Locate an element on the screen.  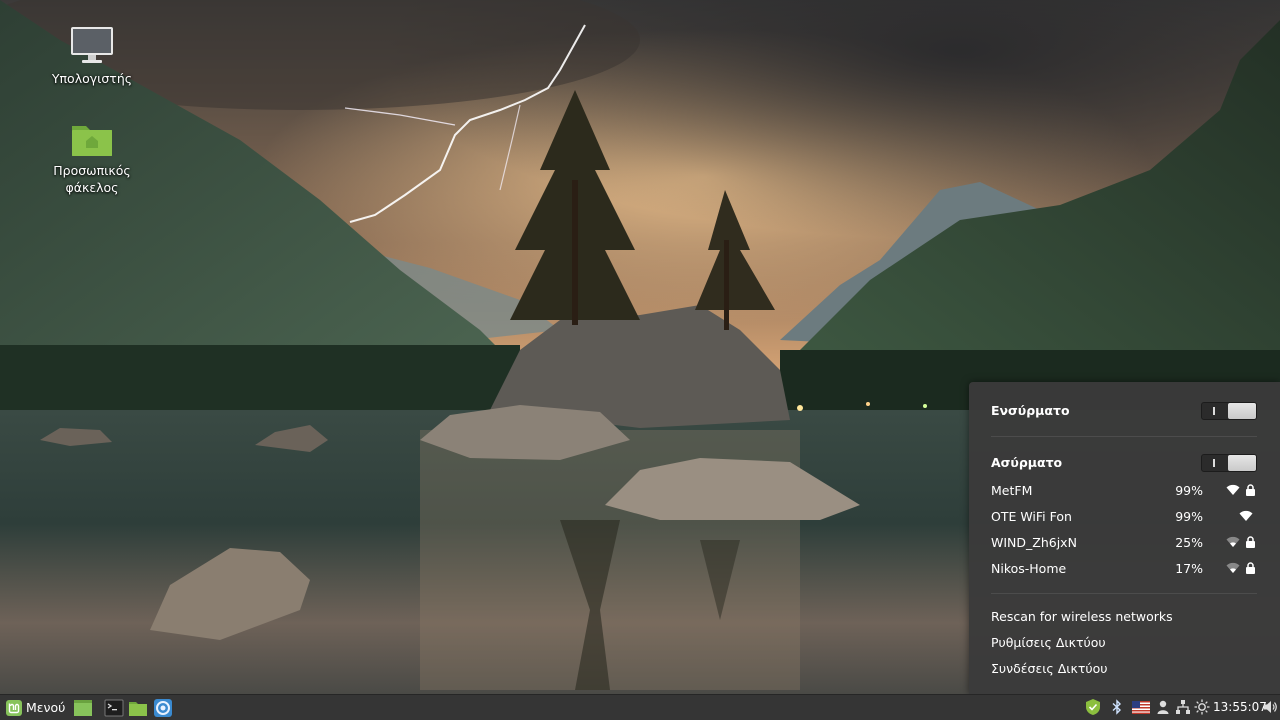
taskbar-panel: Μενού 13:55:07 is located at coordinates (640, 707).